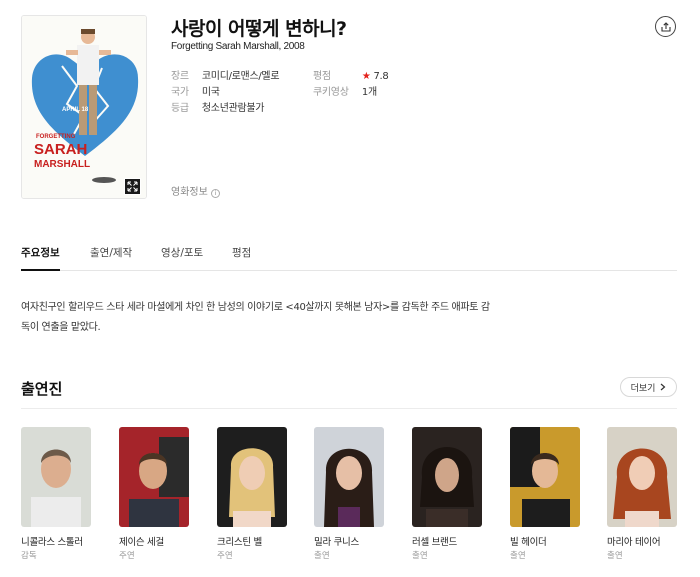  What do you see at coordinates (331, 92) in the screenshot?
I see `cookie-label: 쿠키영상` at bounding box center [331, 92].